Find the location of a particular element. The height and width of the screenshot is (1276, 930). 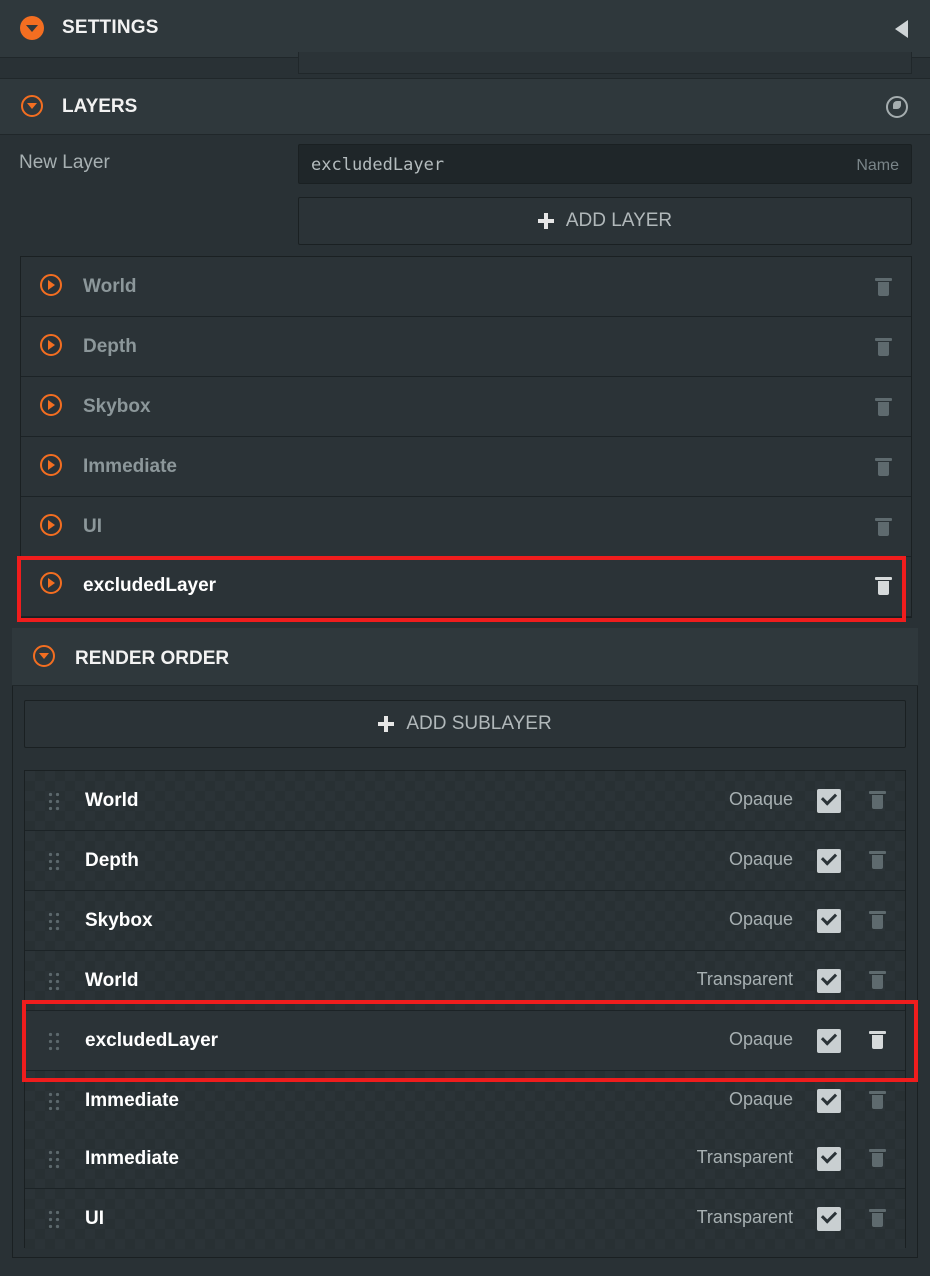

layer-item-depth: Depth is located at coordinates (466, 347).